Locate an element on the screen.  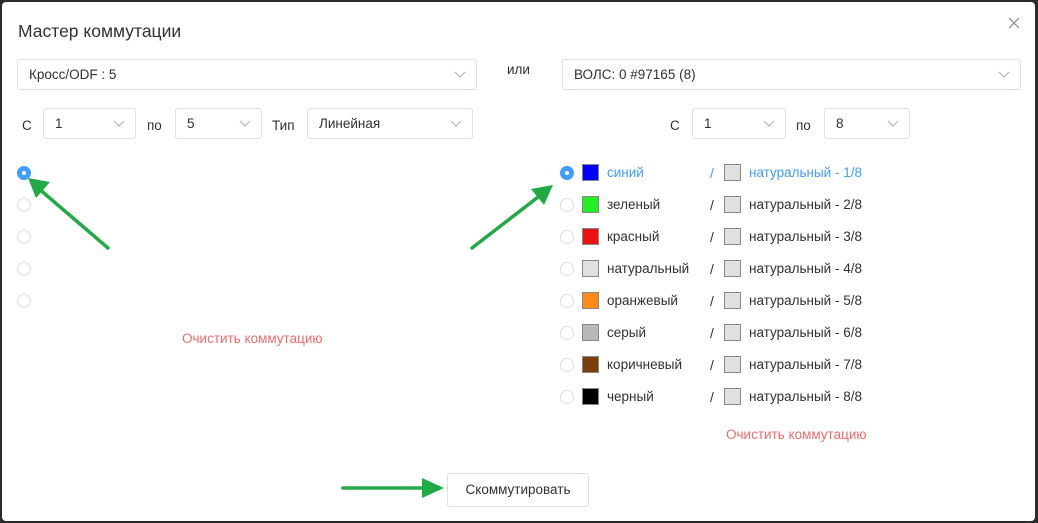
fiber-color-name: серый is located at coordinates (627, 332).